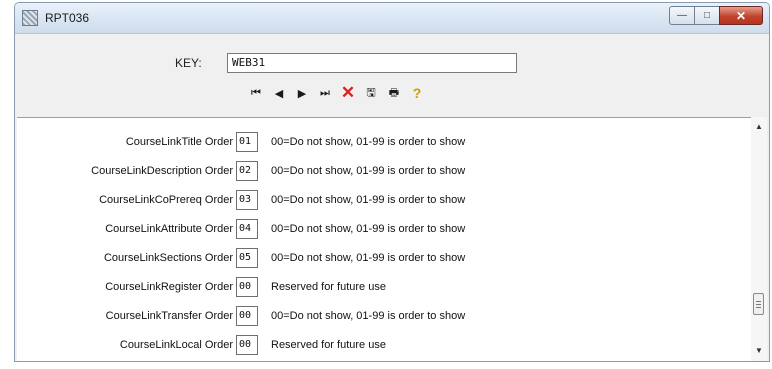 The height and width of the screenshot is (369, 772). I want to click on close-button: ✕, so click(741, 15).